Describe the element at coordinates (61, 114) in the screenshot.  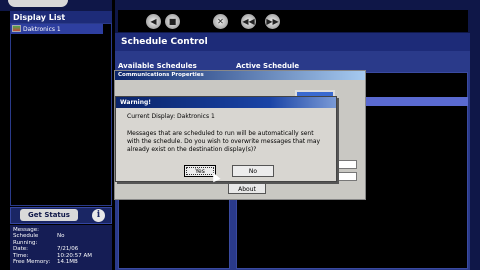
I see `display-list-panel` at that location.